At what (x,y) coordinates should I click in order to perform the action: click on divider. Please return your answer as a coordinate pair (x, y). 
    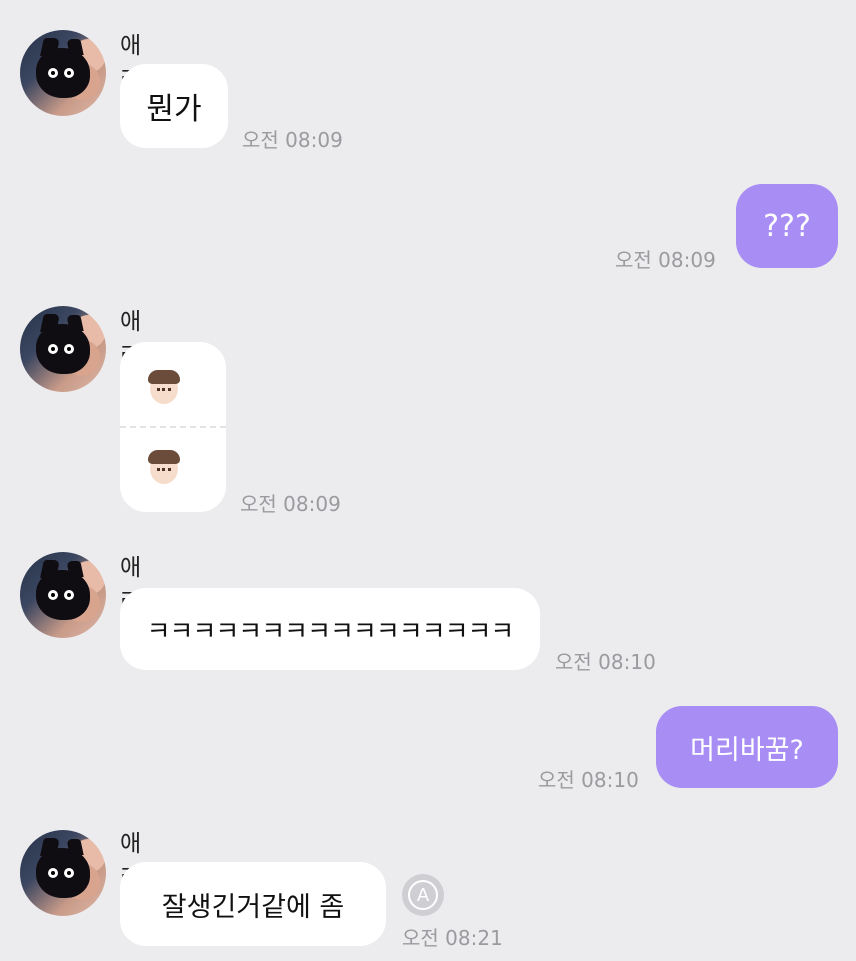
    Looking at the image, I should click on (173, 427).